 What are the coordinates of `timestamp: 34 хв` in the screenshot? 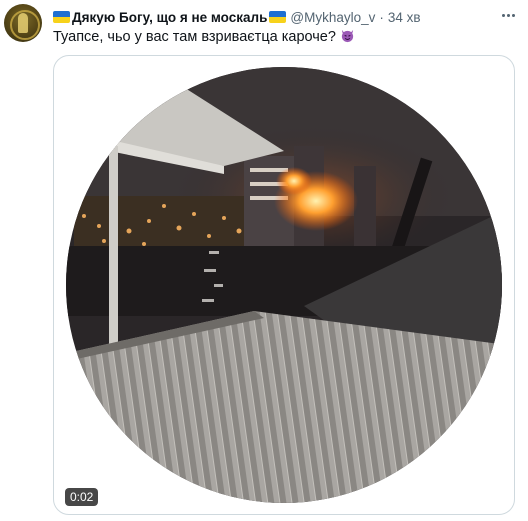 It's located at (404, 17).